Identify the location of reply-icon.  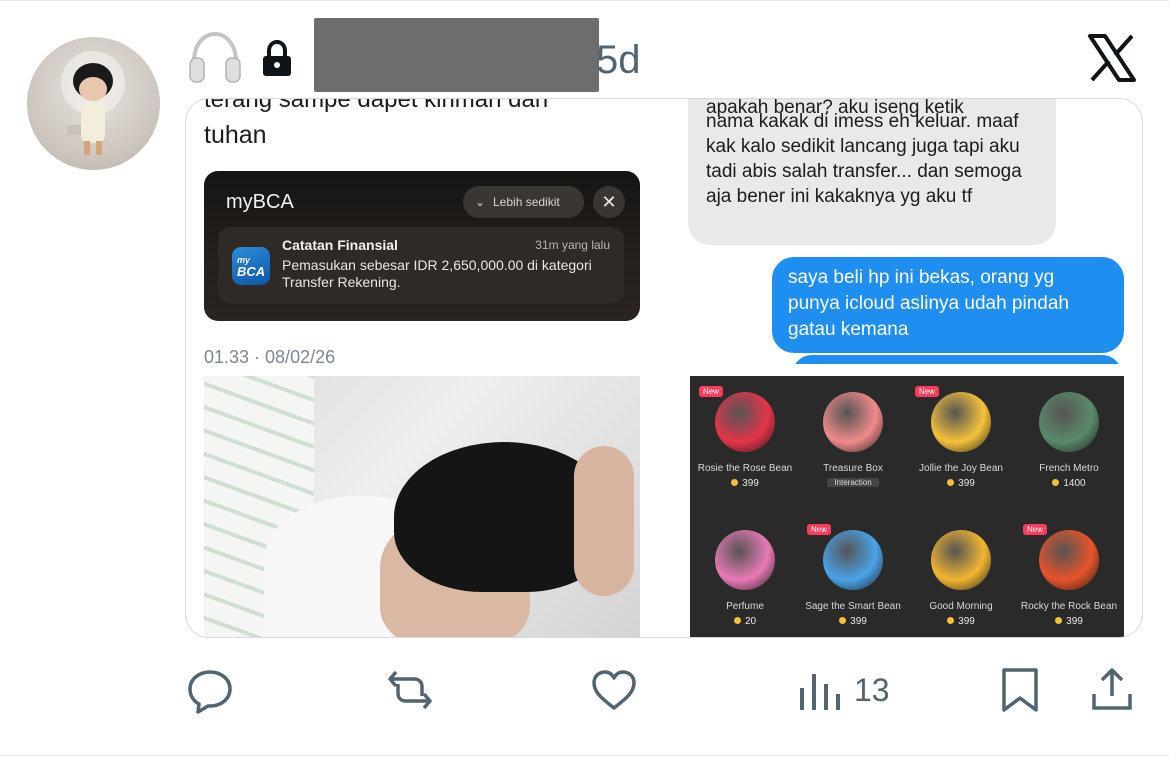
(210, 692).